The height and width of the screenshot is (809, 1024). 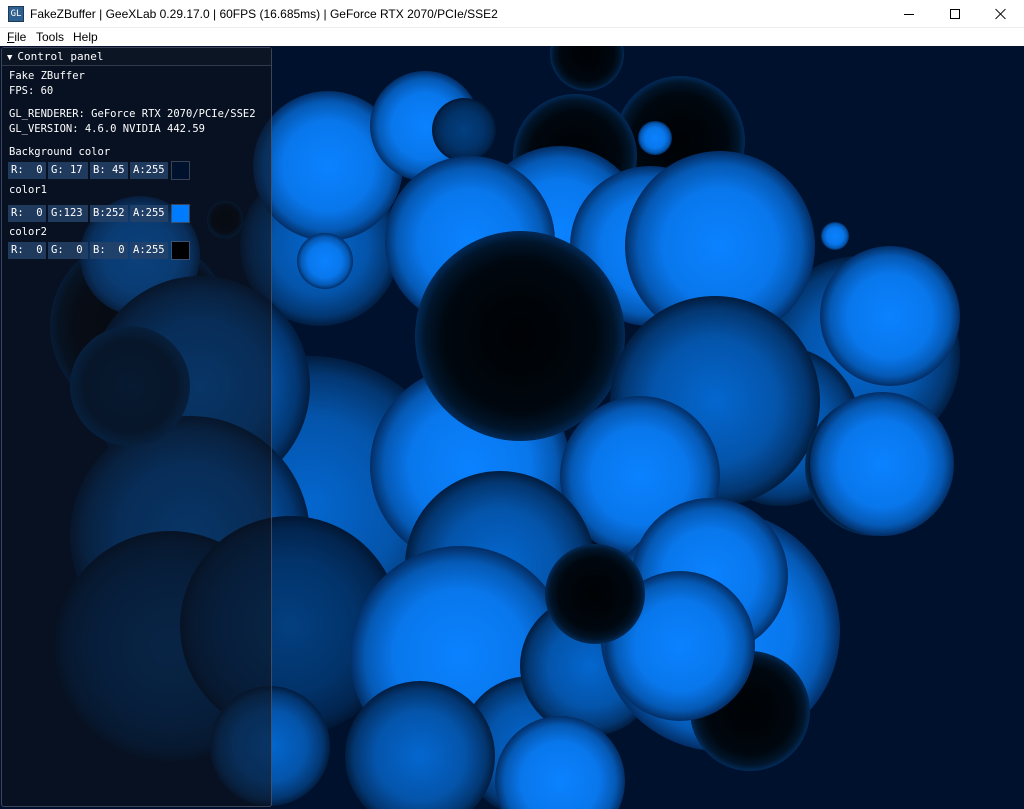 I want to click on demo-name-text: Fake ZBuffer, so click(x=47, y=76).